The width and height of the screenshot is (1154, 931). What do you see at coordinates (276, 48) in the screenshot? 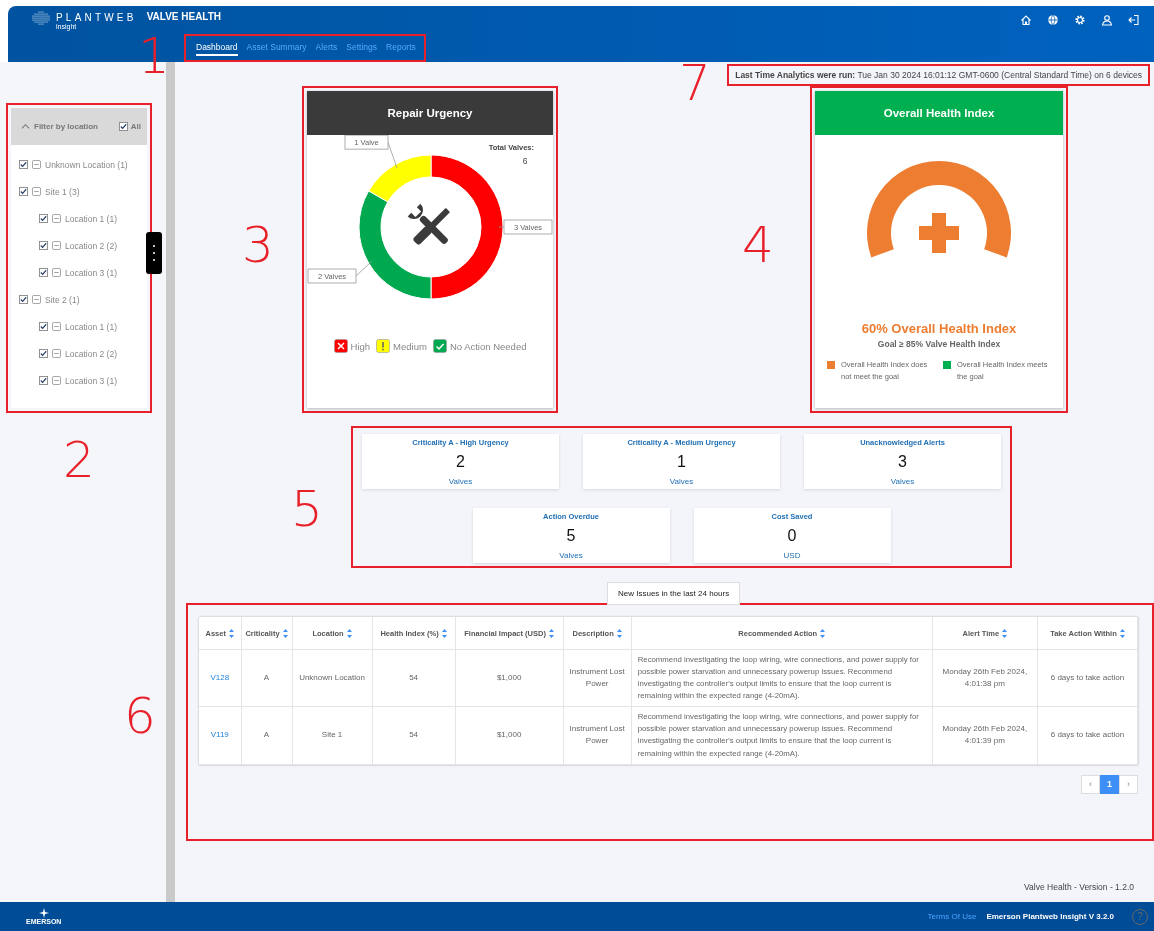
I see `nav-tab: Asset Summary` at bounding box center [276, 48].